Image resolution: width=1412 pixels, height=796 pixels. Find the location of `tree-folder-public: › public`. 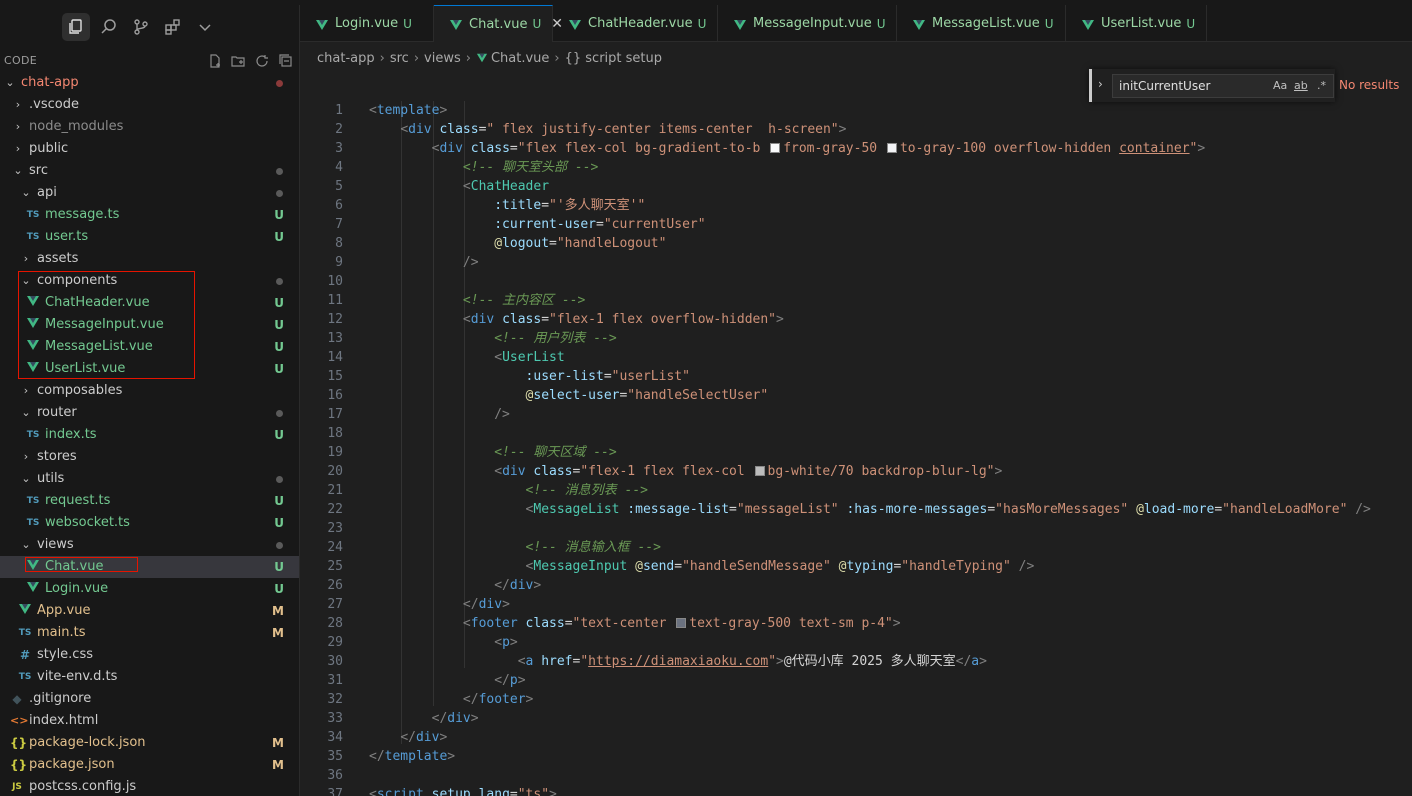

tree-folder-public: › public is located at coordinates (149, 149).